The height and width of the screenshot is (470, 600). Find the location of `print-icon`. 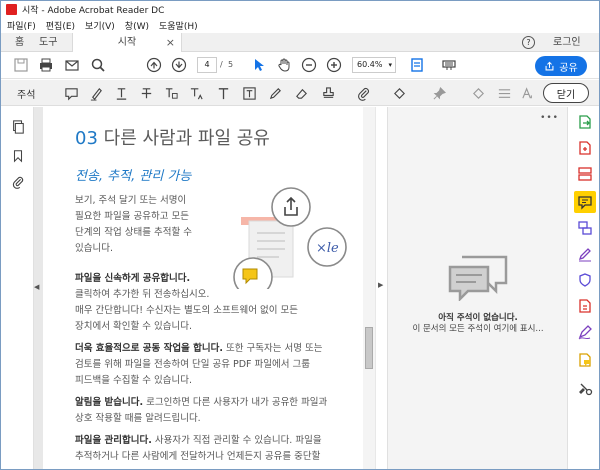

print-icon is located at coordinates (46, 65).